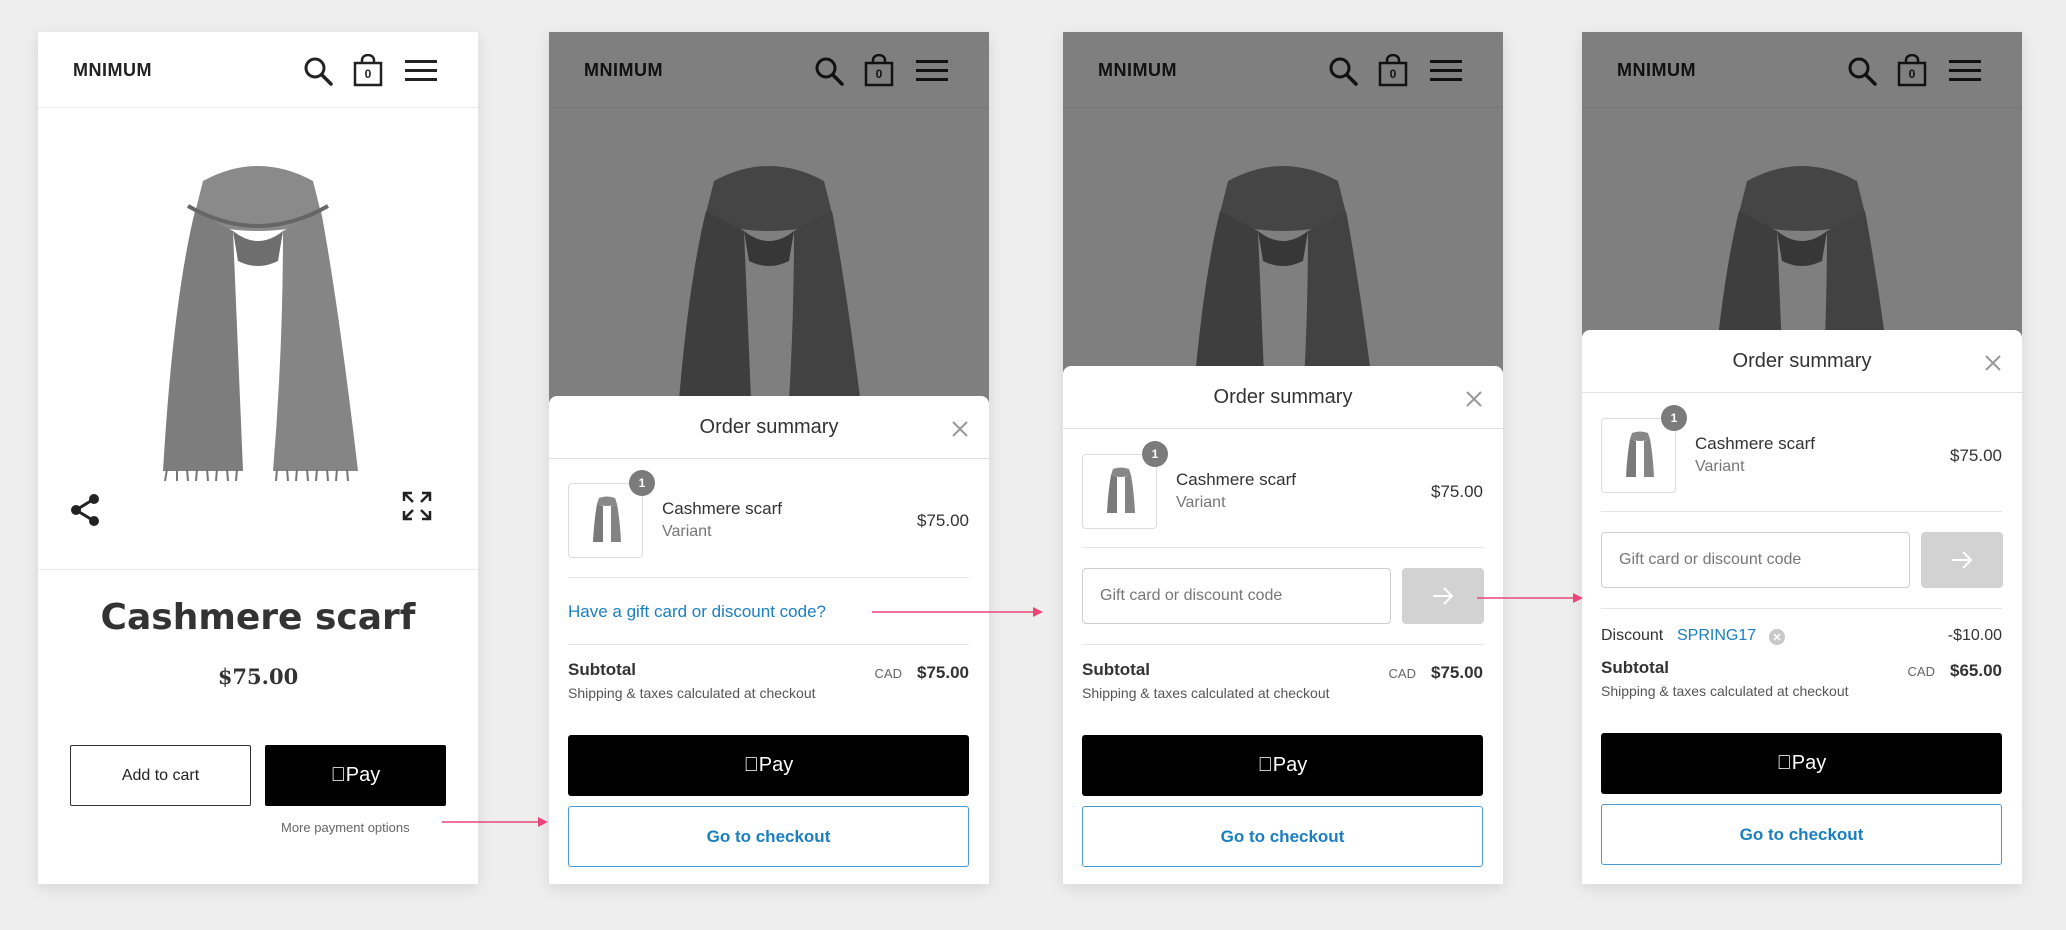  What do you see at coordinates (697, 612) in the screenshot?
I see `gift-card-link: Have a gift card or discount code?` at bounding box center [697, 612].